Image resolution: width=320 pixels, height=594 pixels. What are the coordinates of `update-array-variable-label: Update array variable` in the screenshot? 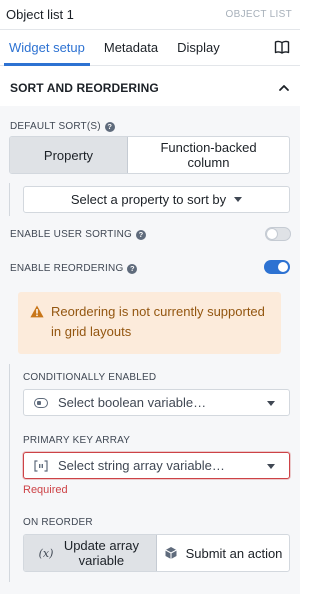 It's located at (101, 553).